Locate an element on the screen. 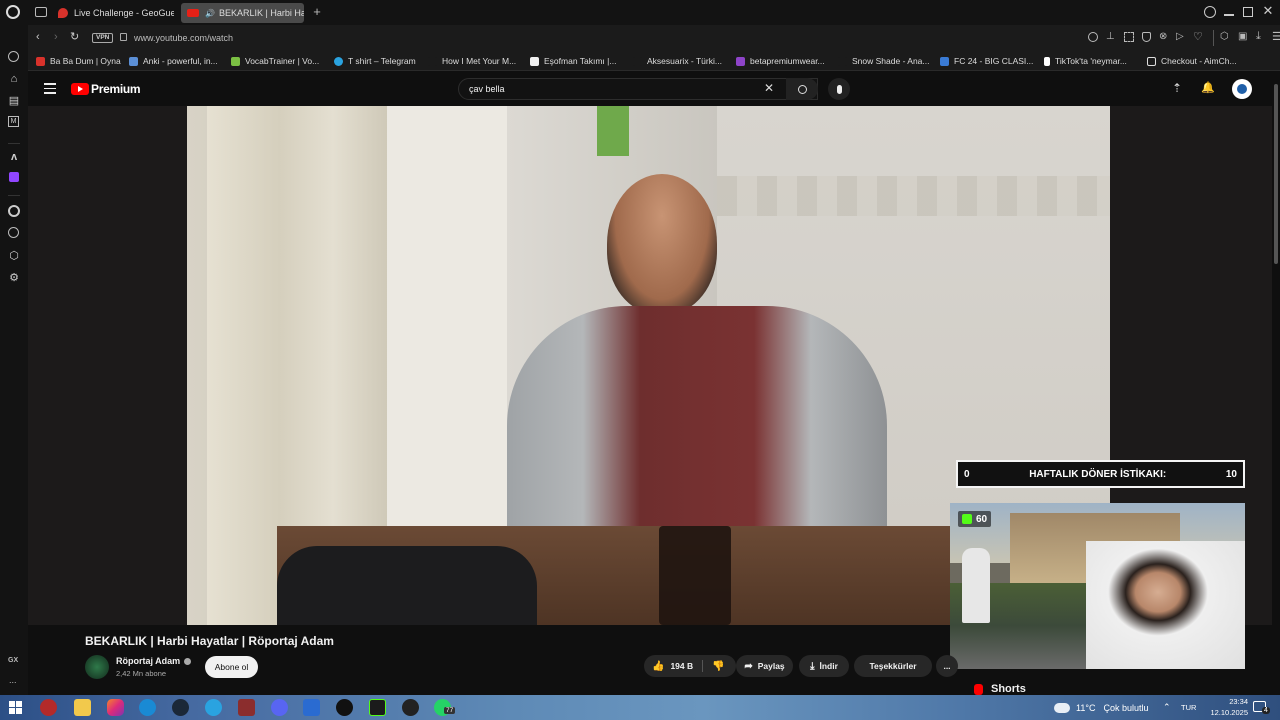  weather-widget: 11°C Çok bulutlu is located at coordinates (1101, 707).